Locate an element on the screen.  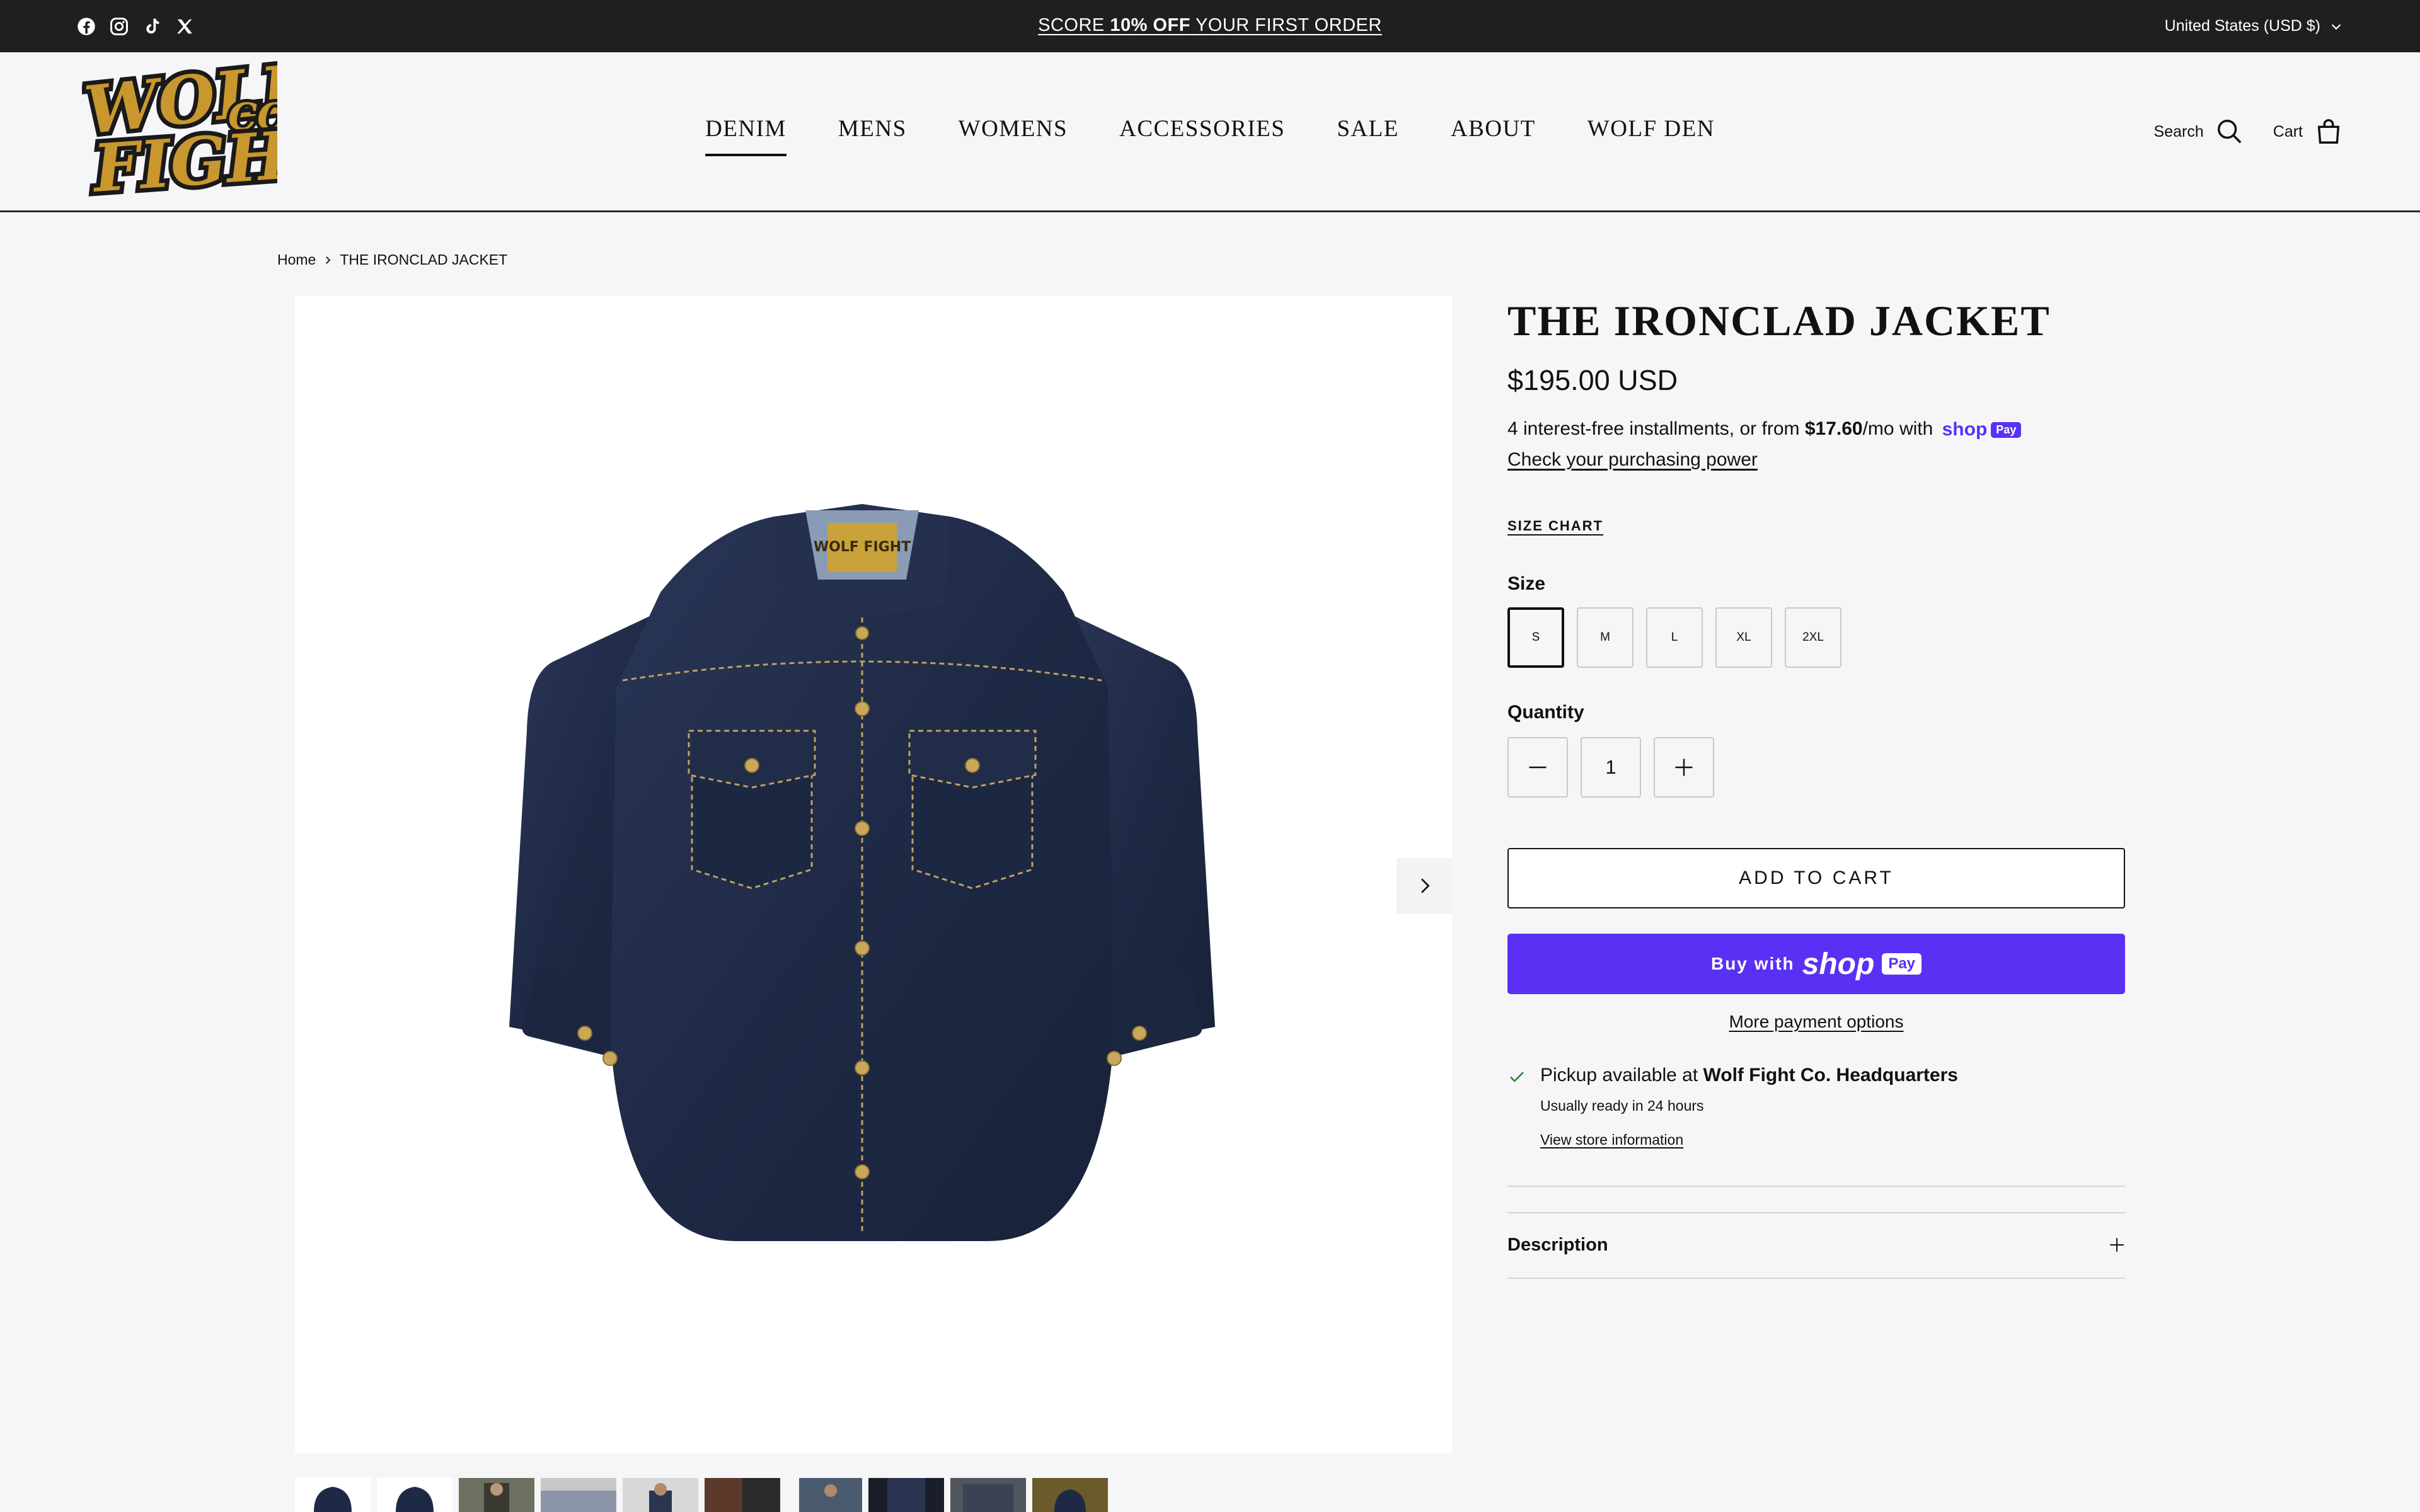
gallery-next-button is located at coordinates (1425, 886).